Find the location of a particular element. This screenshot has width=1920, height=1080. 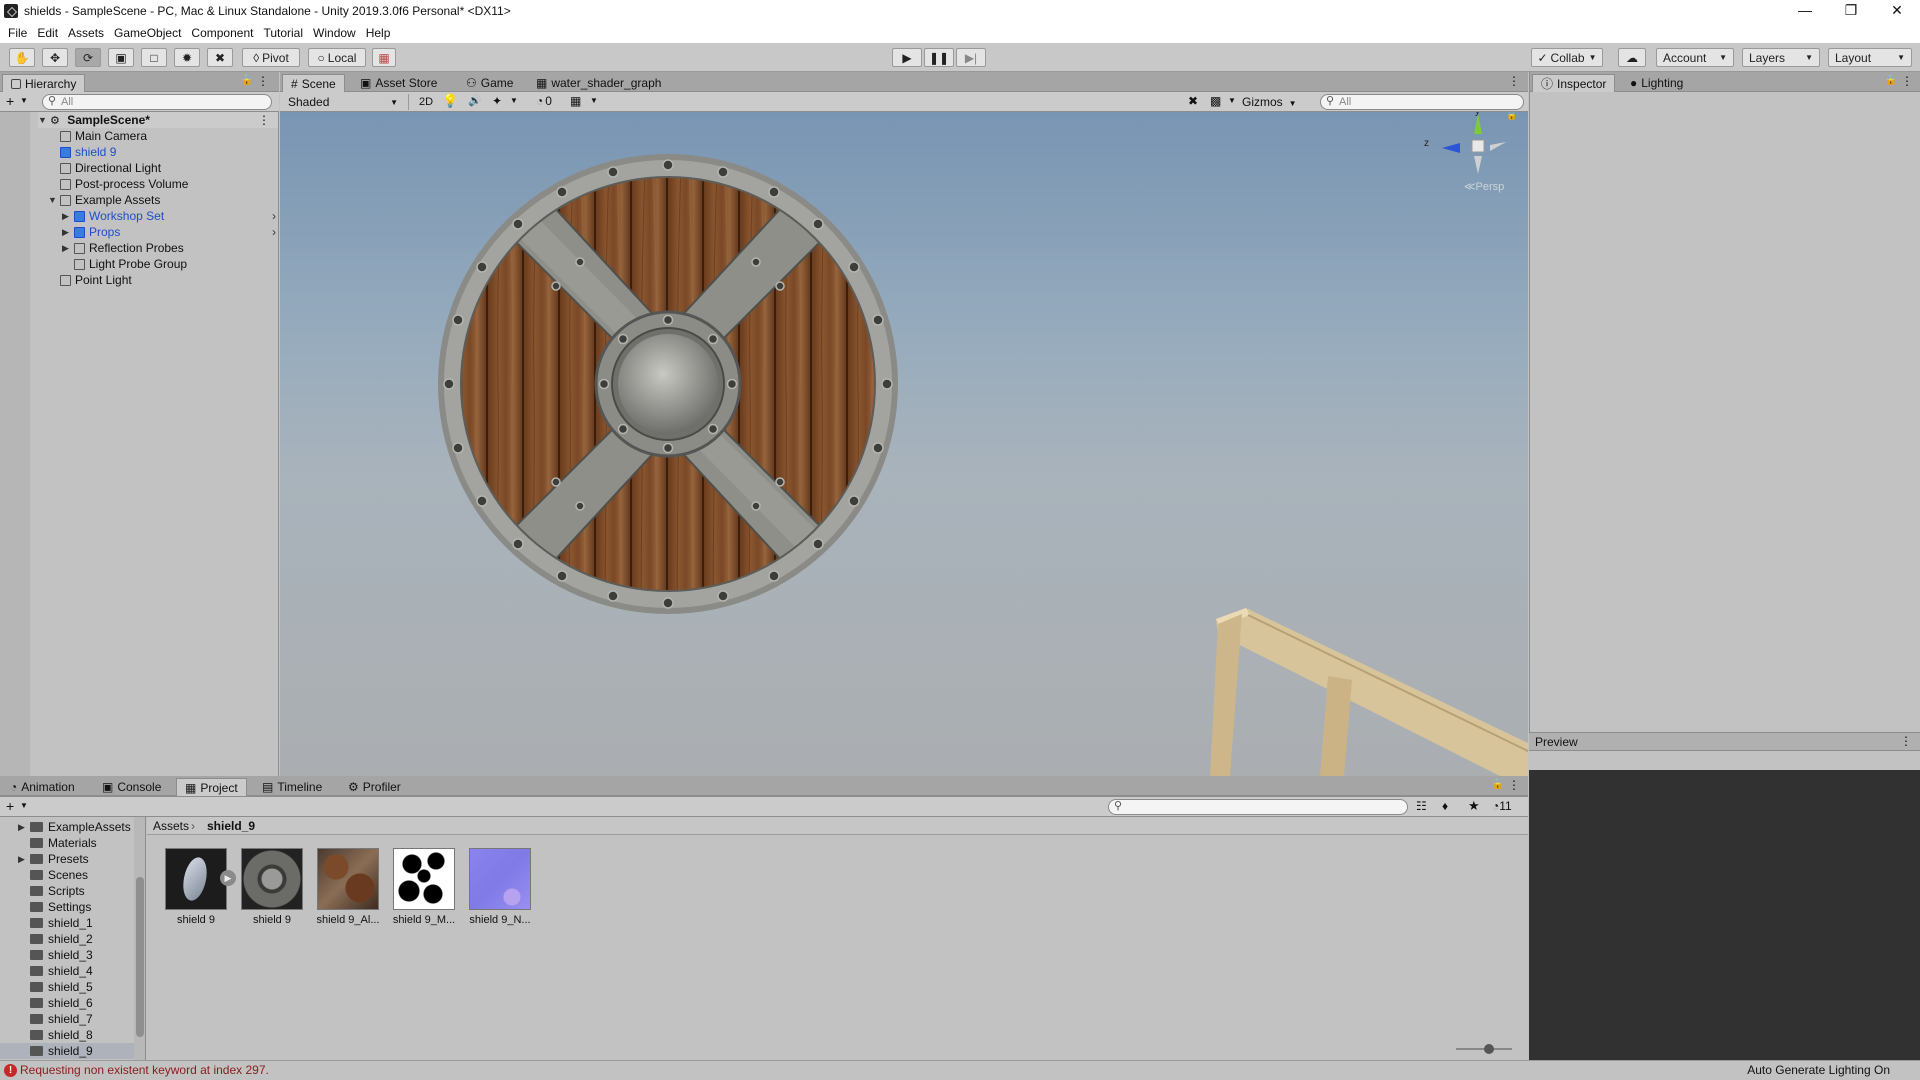

folder-item: shield_2 is located at coordinates (61, 939).